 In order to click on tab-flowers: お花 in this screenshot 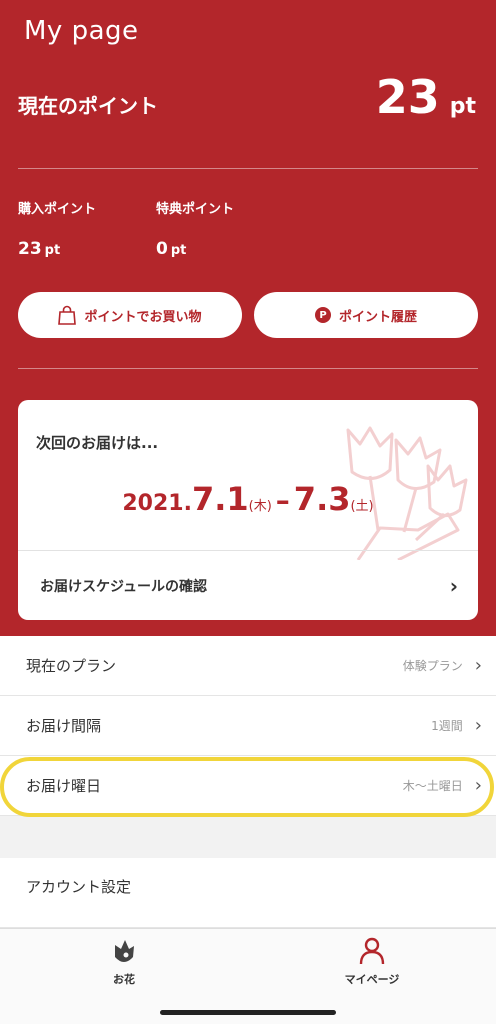, I will do `click(124, 962)`.